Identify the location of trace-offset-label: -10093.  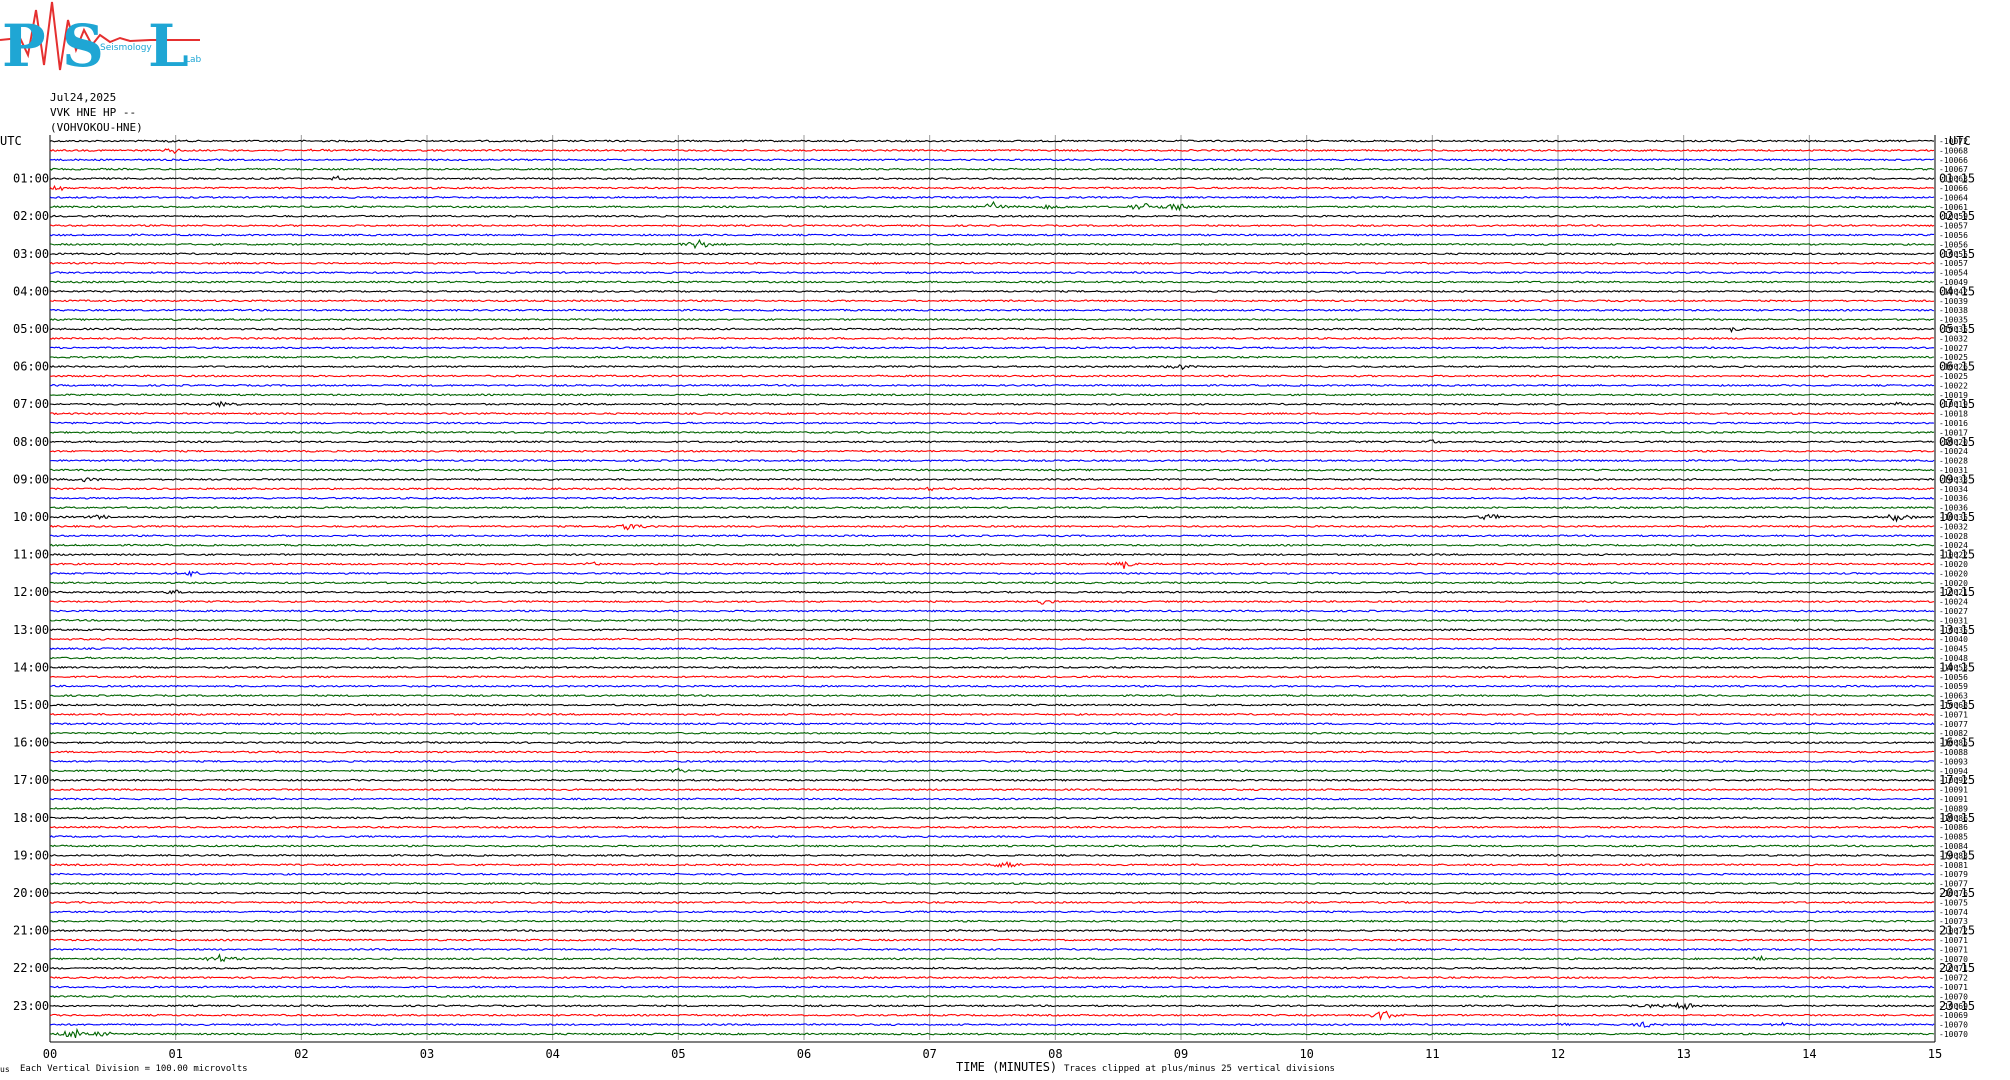
(1953, 761).